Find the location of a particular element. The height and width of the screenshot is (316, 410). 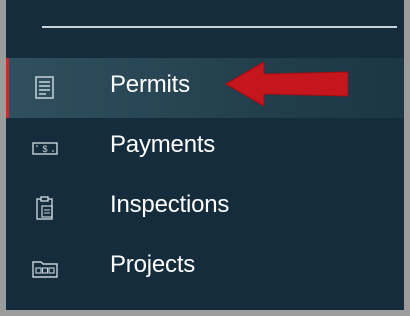

sidebar-item-label: Payments is located at coordinates (163, 144).